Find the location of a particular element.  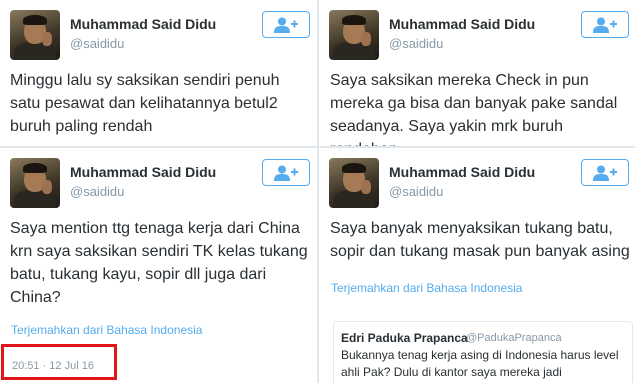

quoted-author-name: Edri Paduka Prapanca is located at coordinates (404, 338).